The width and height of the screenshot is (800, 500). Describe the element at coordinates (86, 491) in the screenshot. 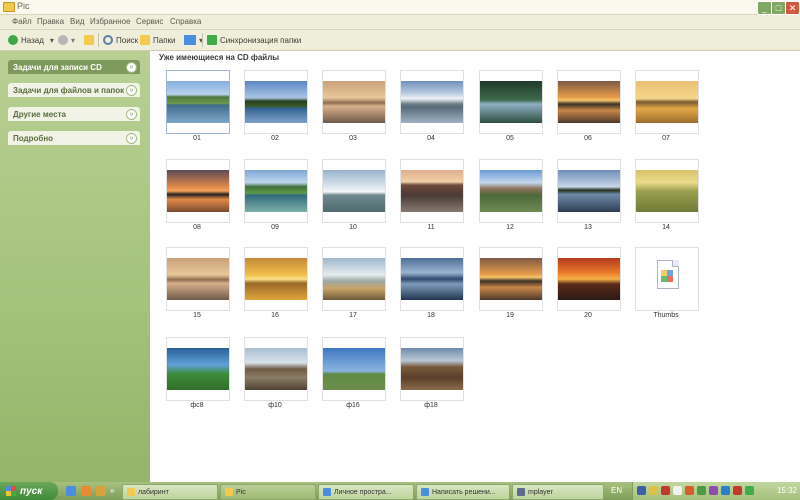

I see `quick-launch-browser-icon` at that location.